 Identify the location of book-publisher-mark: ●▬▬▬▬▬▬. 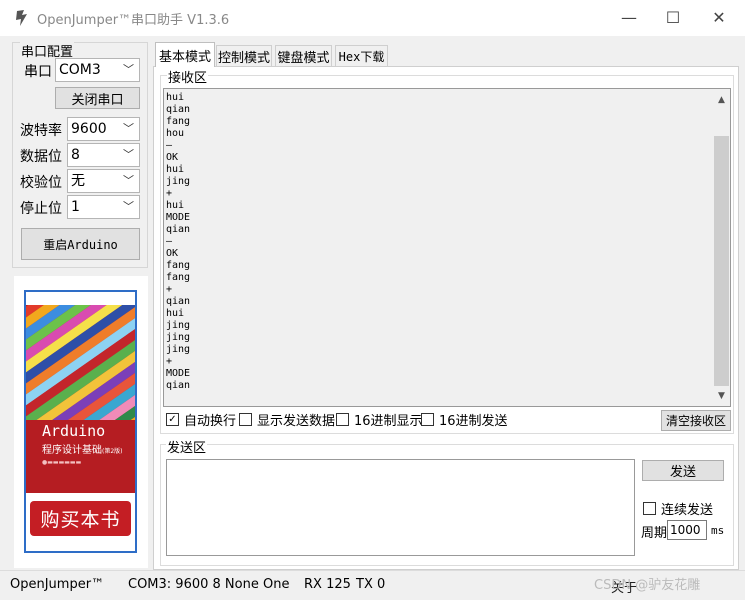
(62, 462).